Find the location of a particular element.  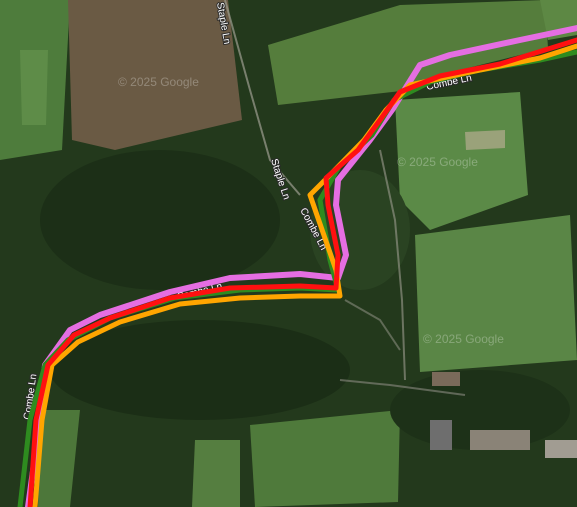

field-right-lower is located at coordinates (496, 293).